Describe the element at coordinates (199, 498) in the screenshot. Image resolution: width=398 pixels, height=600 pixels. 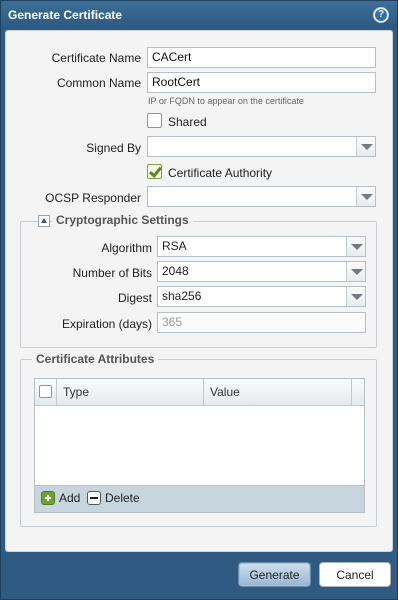
I see `attributes-toolbar: Add Delete` at that location.